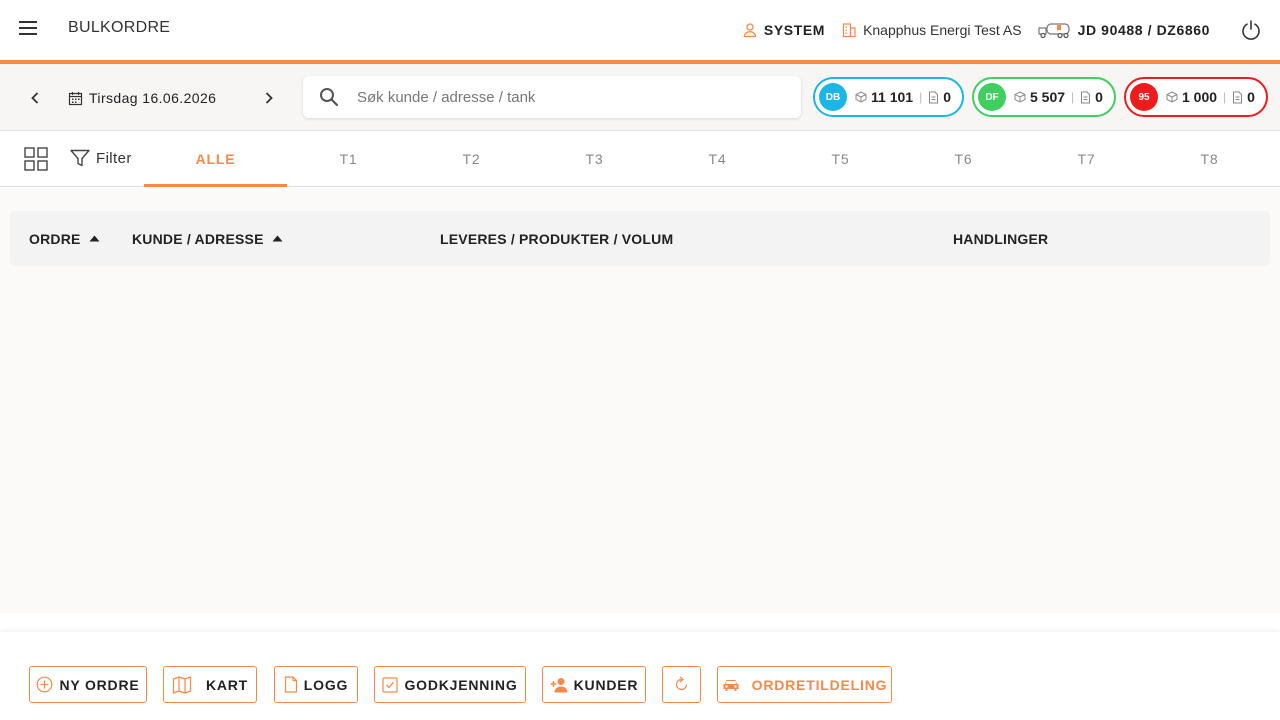 The image size is (1280, 720). What do you see at coordinates (461, 684) in the screenshot?
I see `button-label: GODKJENNING` at bounding box center [461, 684].